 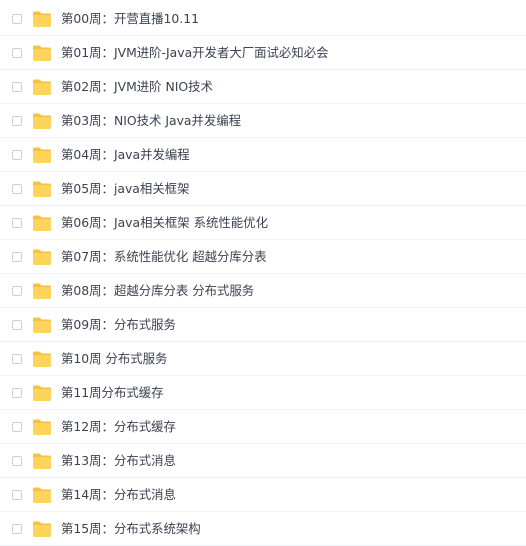 I want to click on file-name: 第09周：分布式服务, so click(x=118, y=325).